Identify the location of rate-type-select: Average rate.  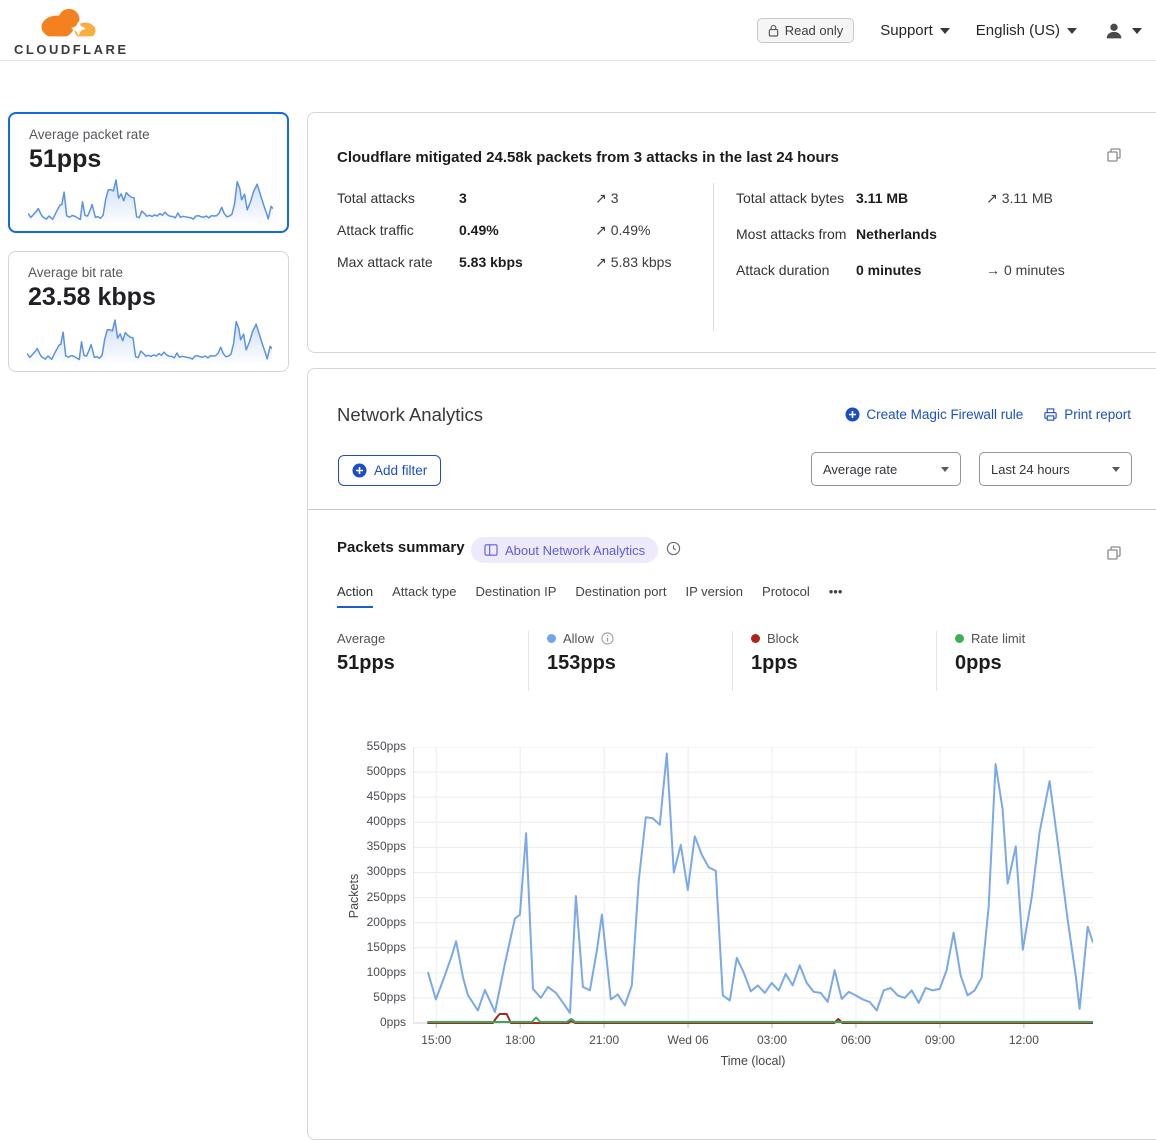
(886, 469).